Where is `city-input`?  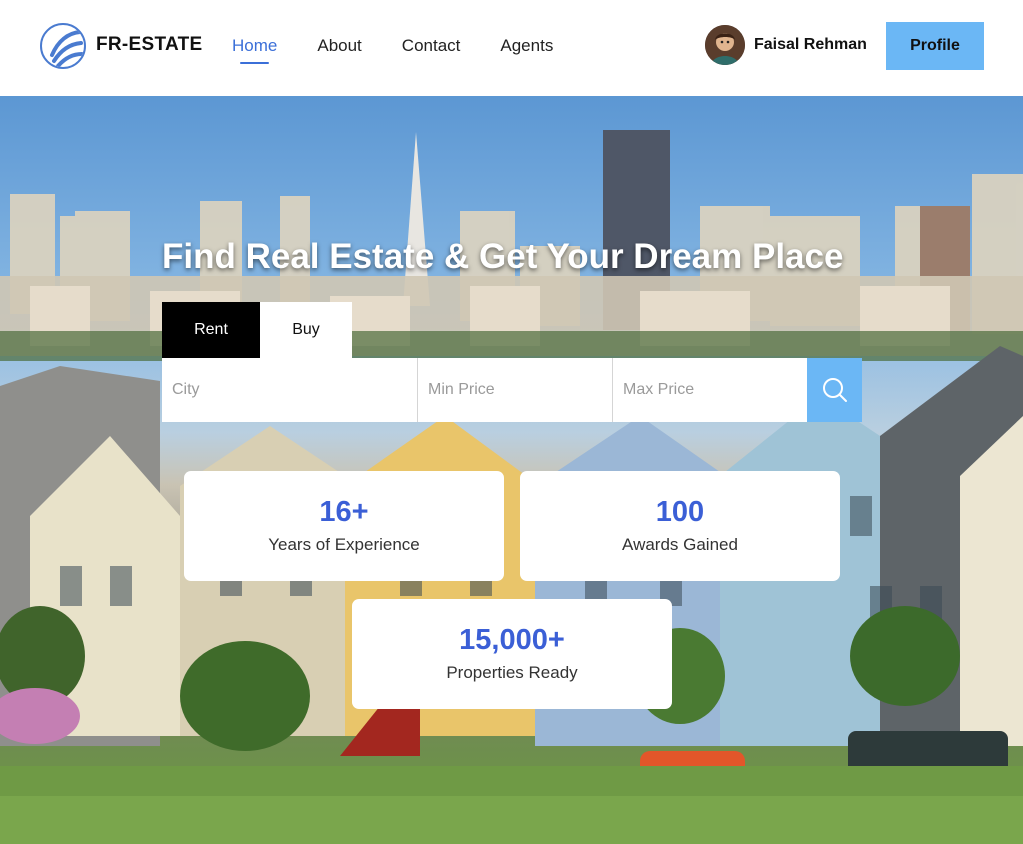 city-input is located at coordinates (290, 390).